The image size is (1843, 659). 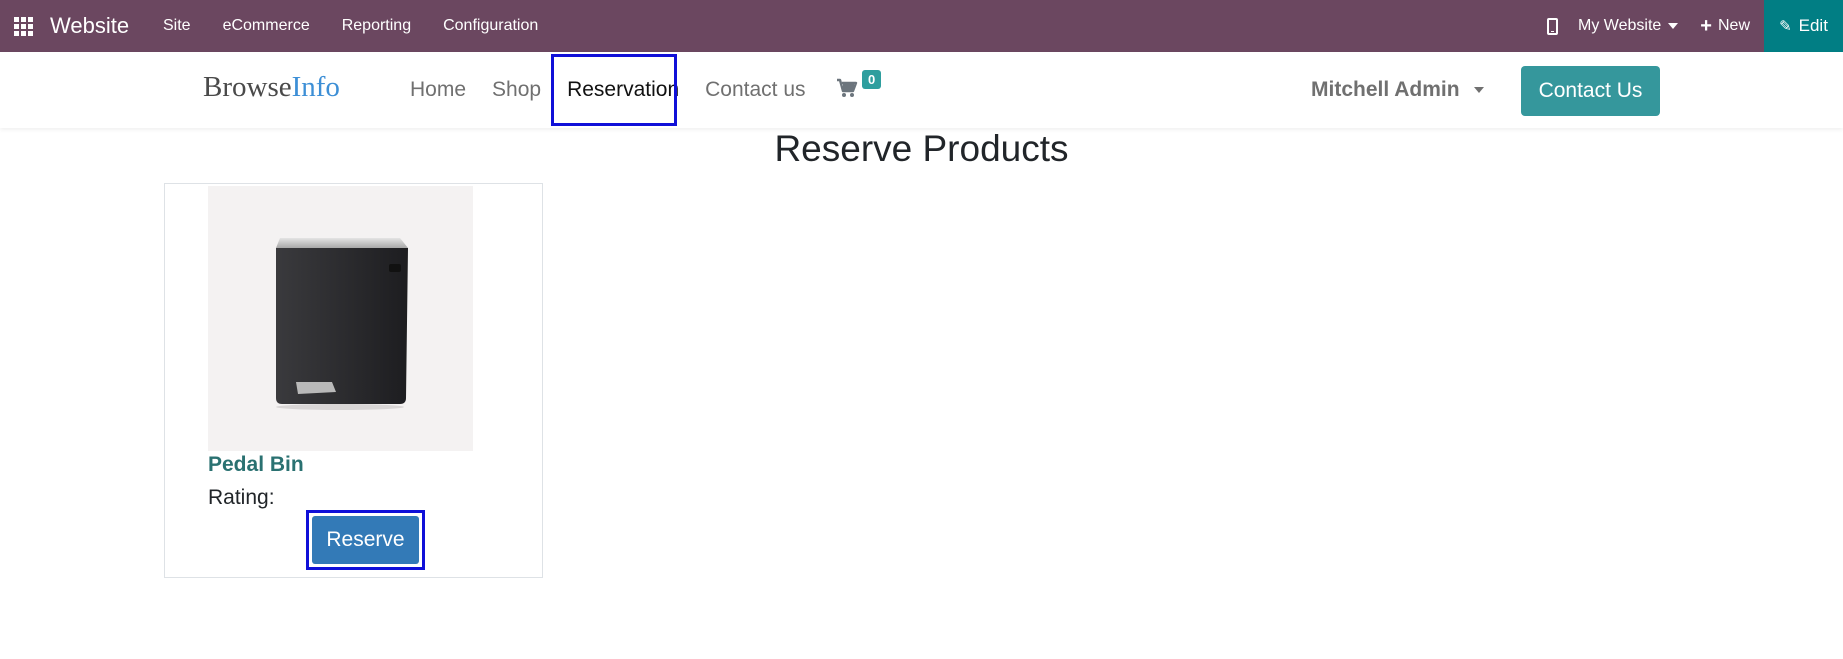 I want to click on nav-contact-us: Contact us, so click(x=755, y=90).